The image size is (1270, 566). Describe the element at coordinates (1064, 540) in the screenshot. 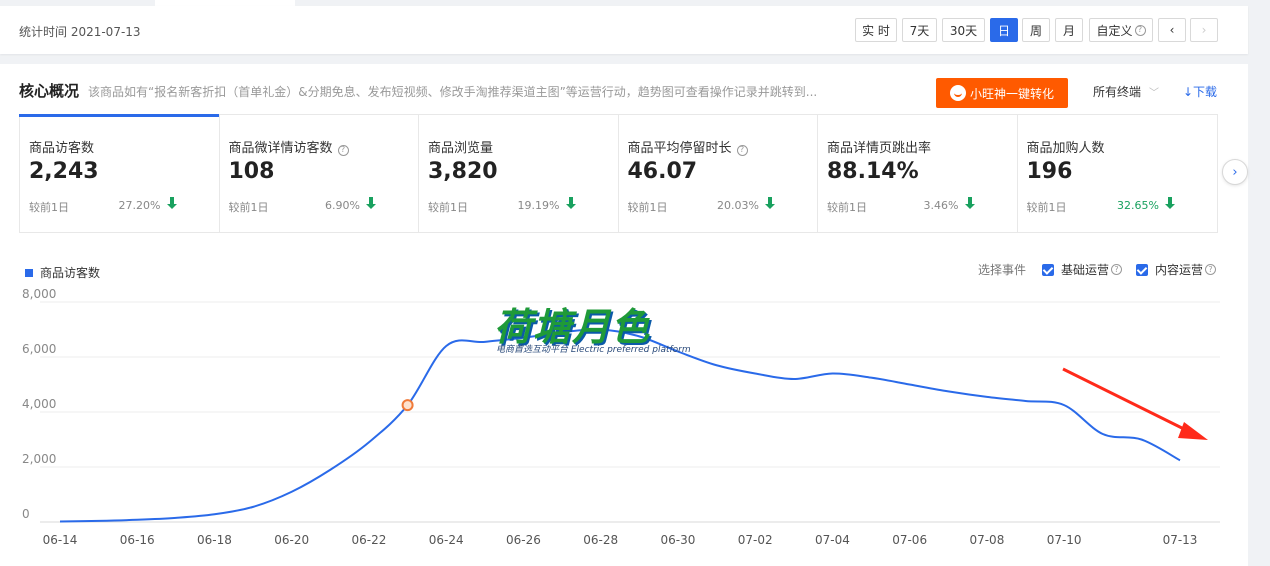

I see `x-tick-label: 07-10` at that location.